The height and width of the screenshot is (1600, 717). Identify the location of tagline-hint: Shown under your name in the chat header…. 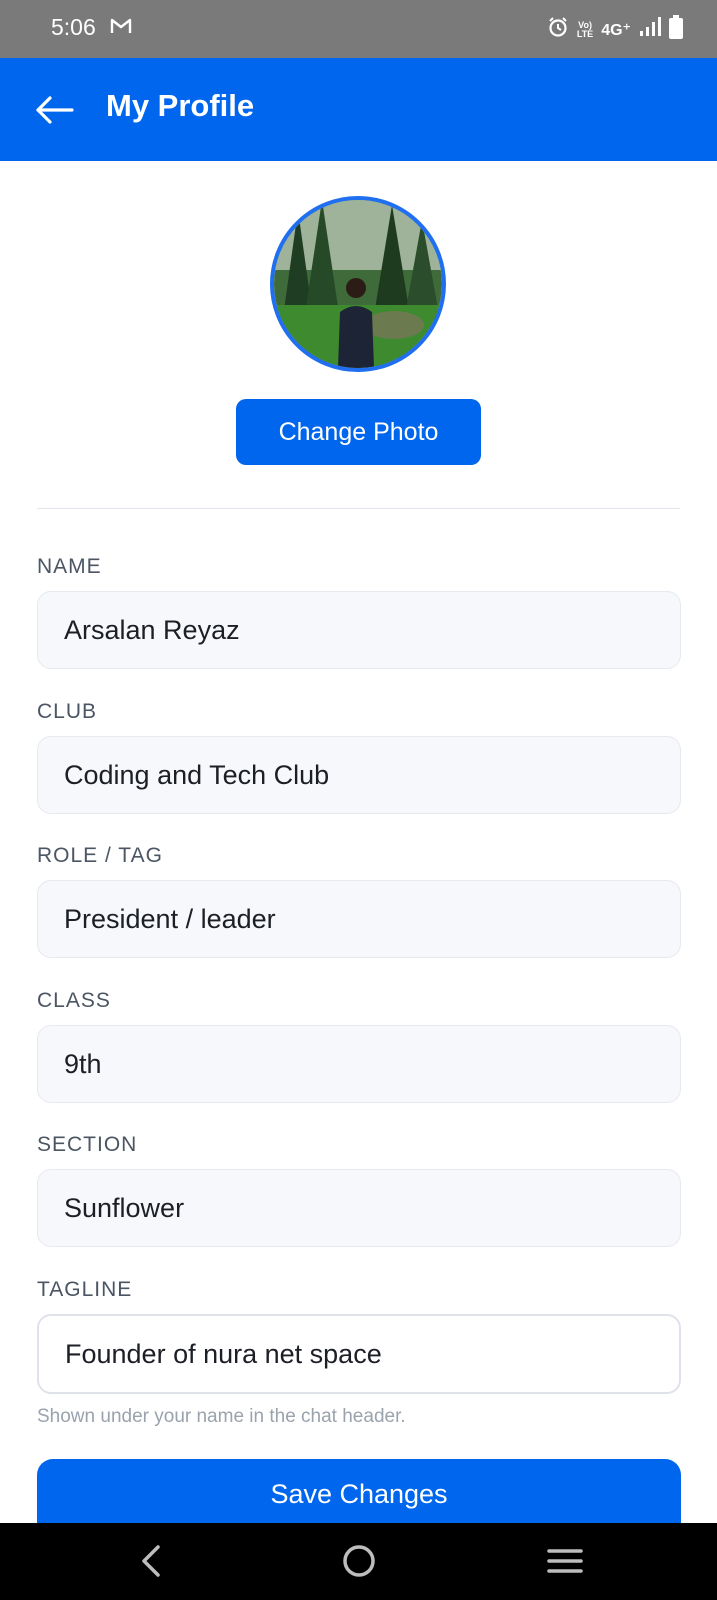
(221, 1416).